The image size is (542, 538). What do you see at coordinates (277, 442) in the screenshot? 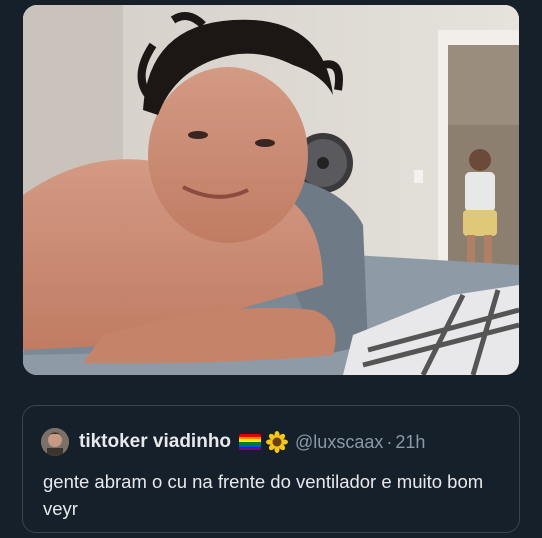
I see `sunflower-icon` at bounding box center [277, 442].